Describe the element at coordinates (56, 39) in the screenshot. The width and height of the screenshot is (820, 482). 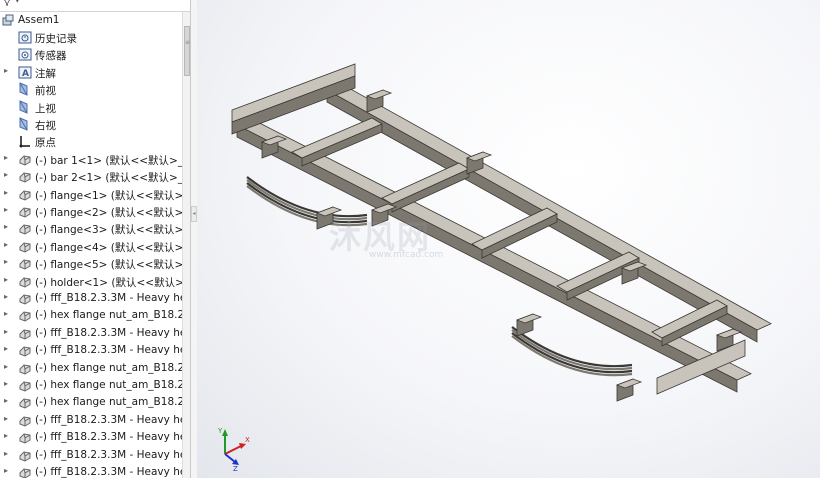
I see `tree-item-label: 历史记录` at that location.